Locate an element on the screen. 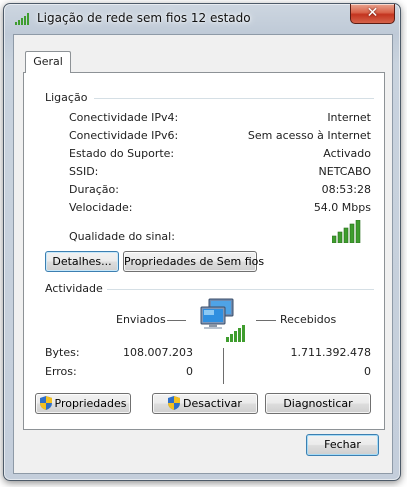 Image resolution: width=407 pixels, height=487 pixels. sent-connector-line is located at coordinates (176, 320).